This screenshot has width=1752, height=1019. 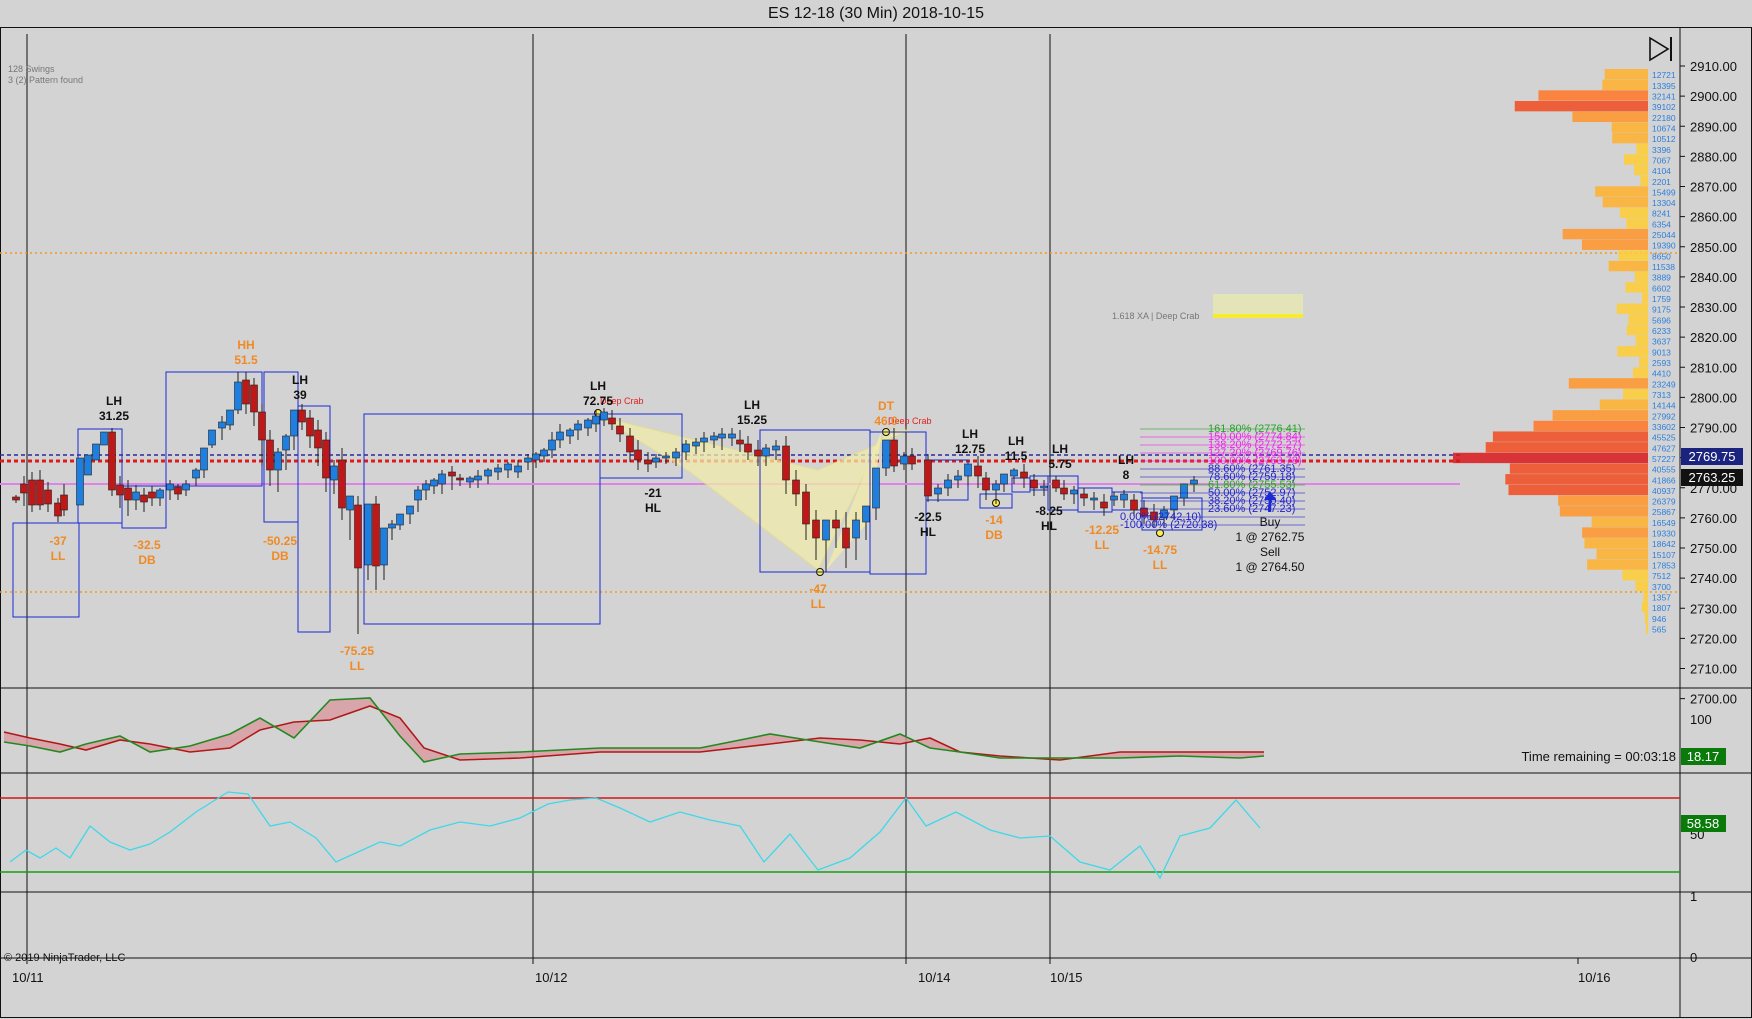 What do you see at coordinates (1664, 491) in the screenshot?
I see `volume-profile-value: 40937` at bounding box center [1664, 491].